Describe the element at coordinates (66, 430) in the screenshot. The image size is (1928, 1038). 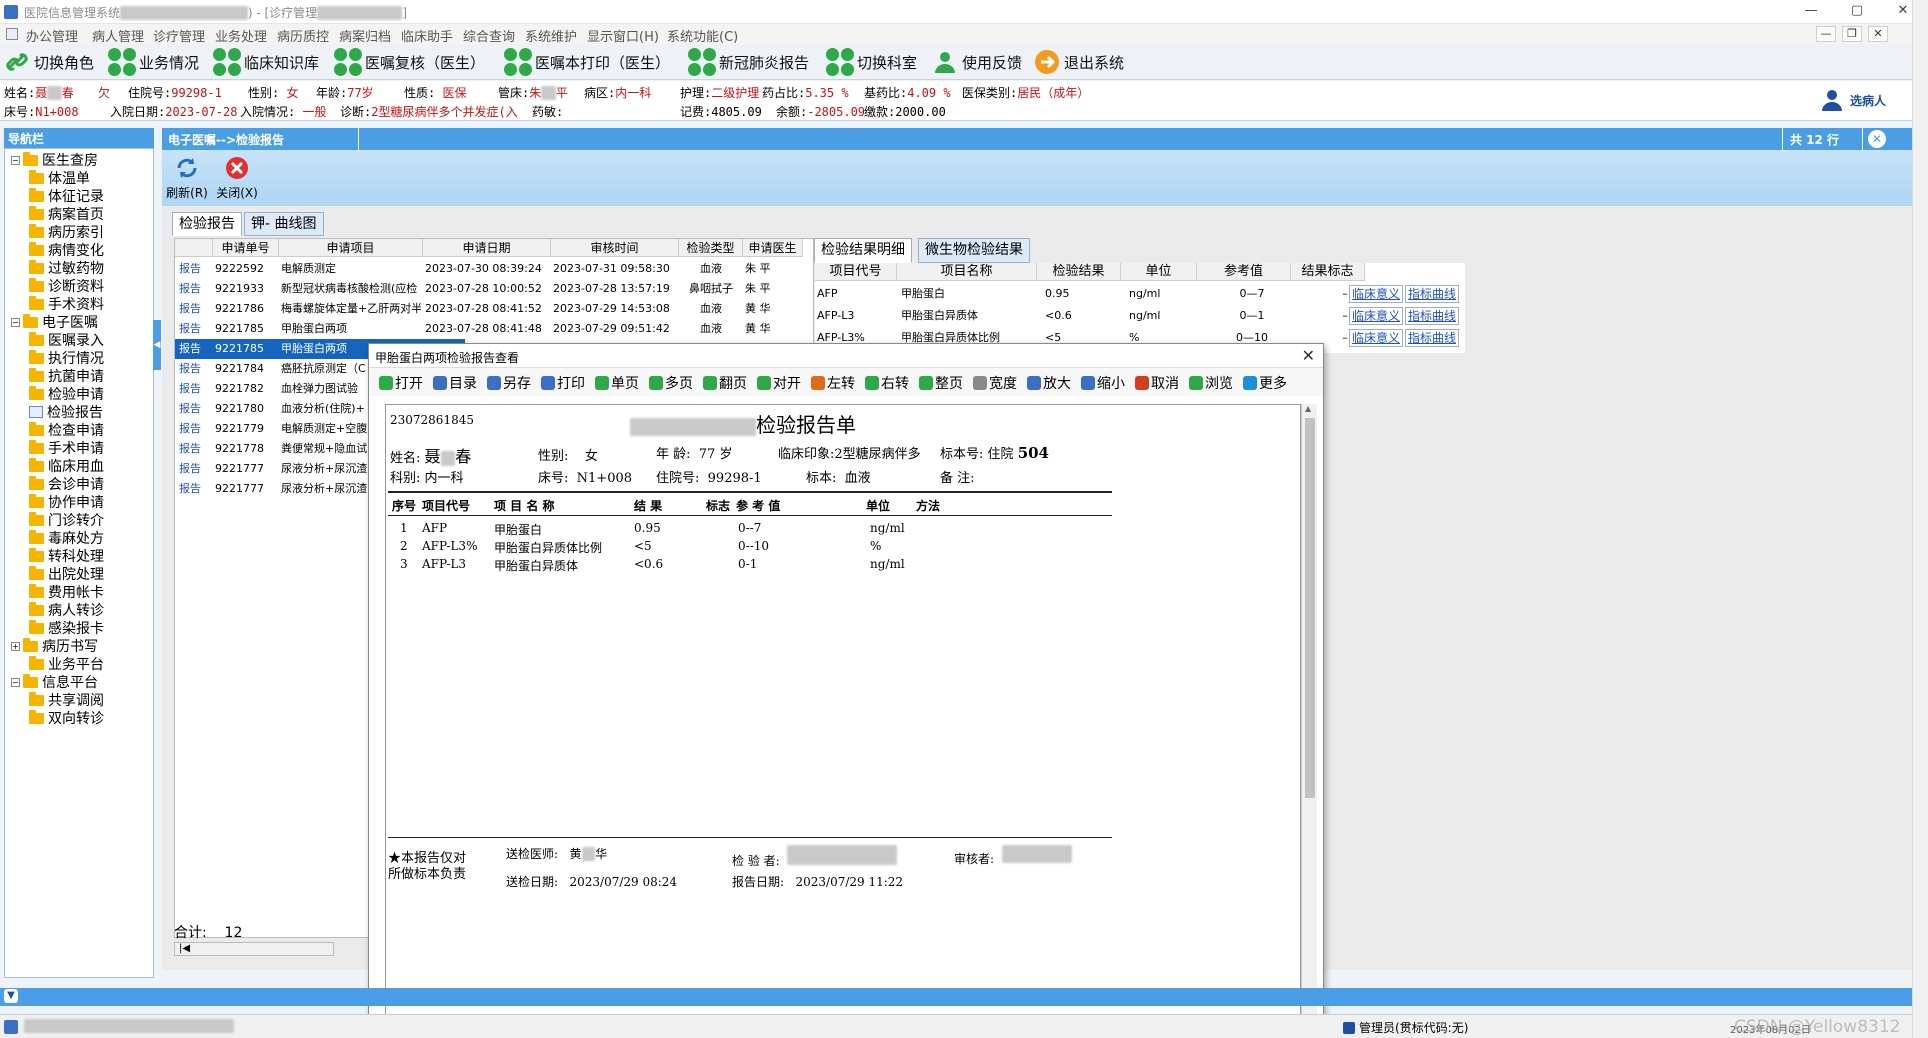
I see `nav-item-15: 检查申请` at that location.